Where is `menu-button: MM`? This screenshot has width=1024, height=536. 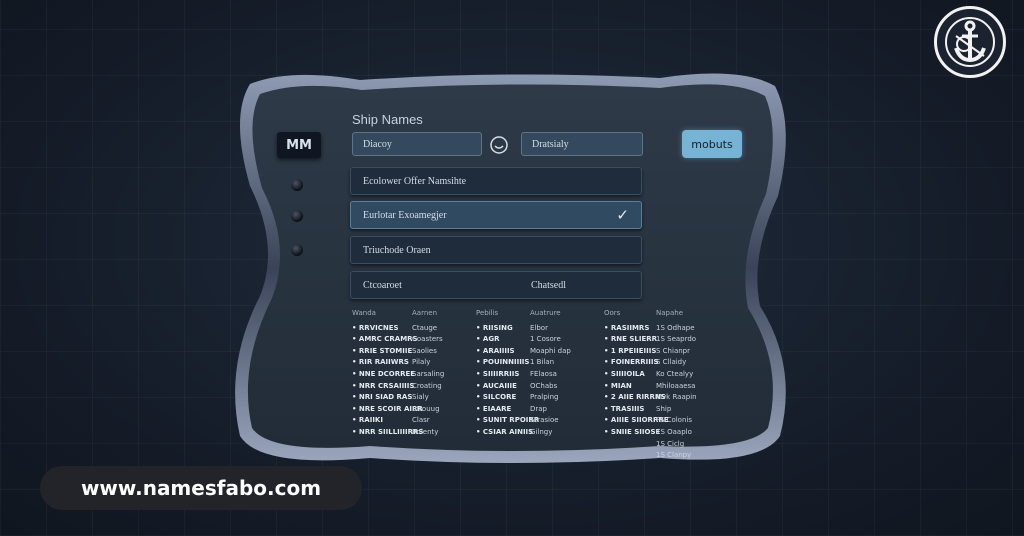 menu-button: MM is located at coordinates (299, 145).